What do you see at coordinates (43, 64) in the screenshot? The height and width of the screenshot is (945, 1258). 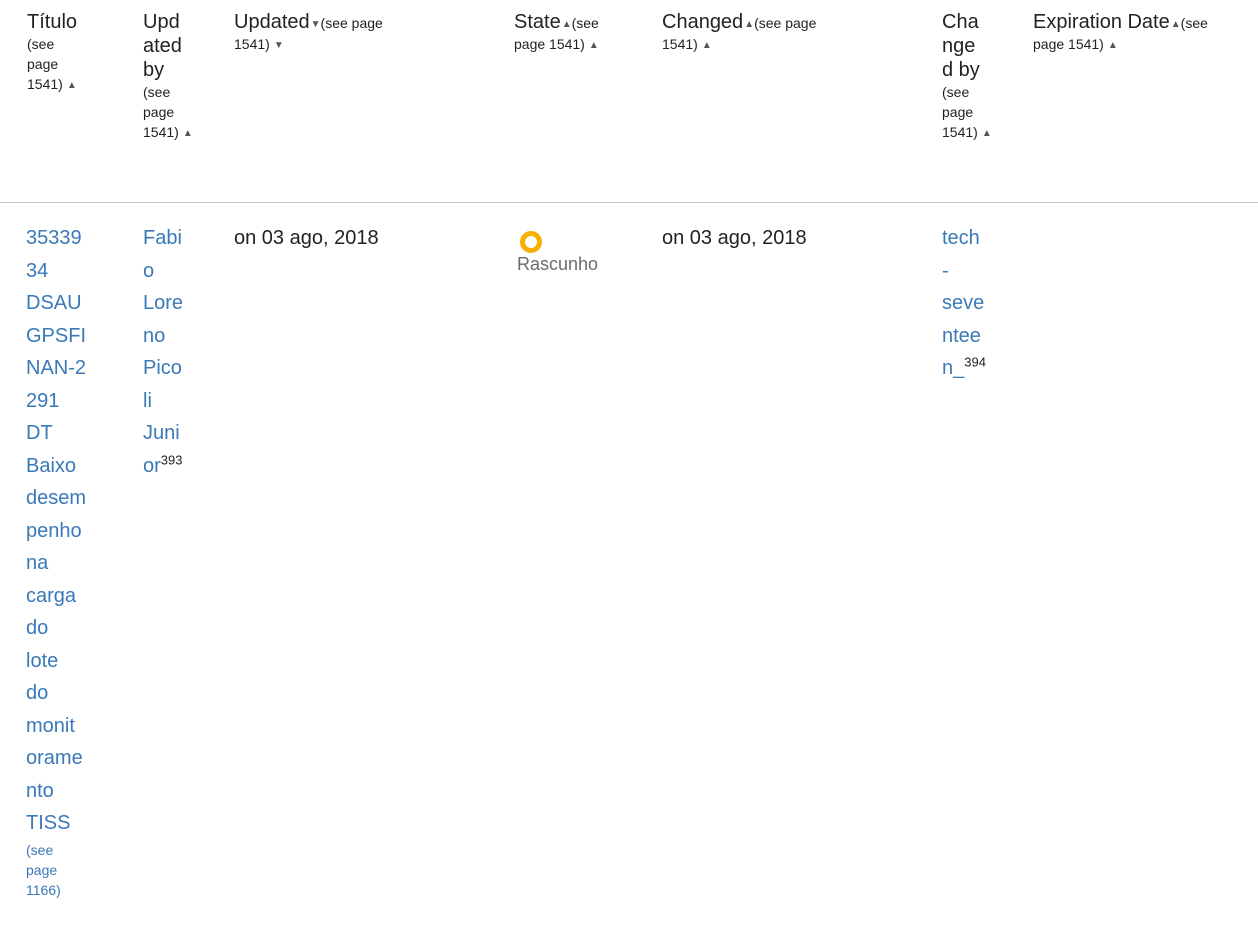 I see `header-titulo-see-2: page` at bounding box center [43, 64].